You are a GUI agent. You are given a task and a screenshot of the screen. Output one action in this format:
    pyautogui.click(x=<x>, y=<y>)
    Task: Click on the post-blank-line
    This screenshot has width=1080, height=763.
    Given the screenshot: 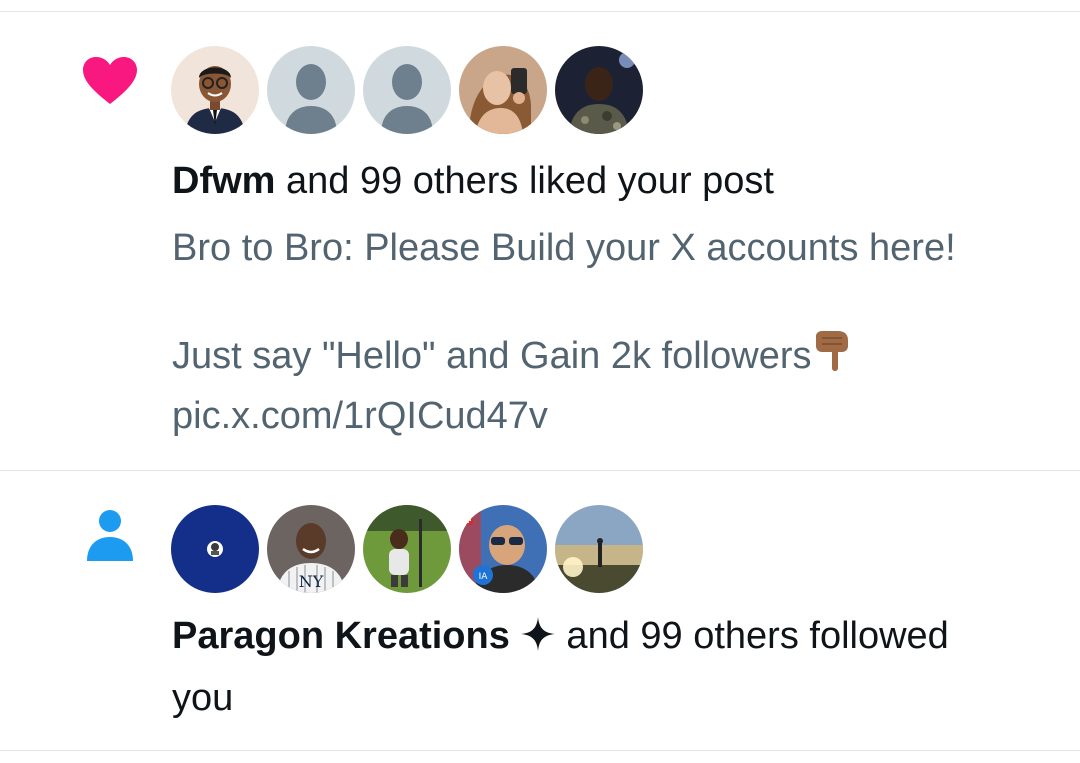 What is the action you would take?
    pyautogui.click(x=612, y=302)
    